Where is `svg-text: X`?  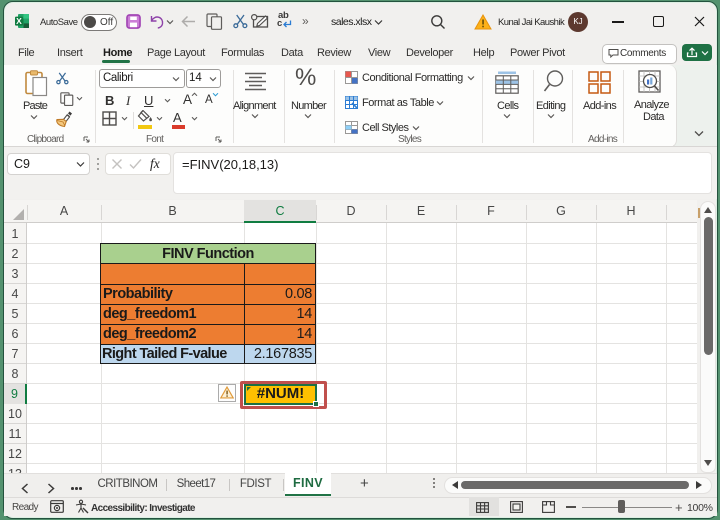
svg-text: X is located at coordinates (19, 21).